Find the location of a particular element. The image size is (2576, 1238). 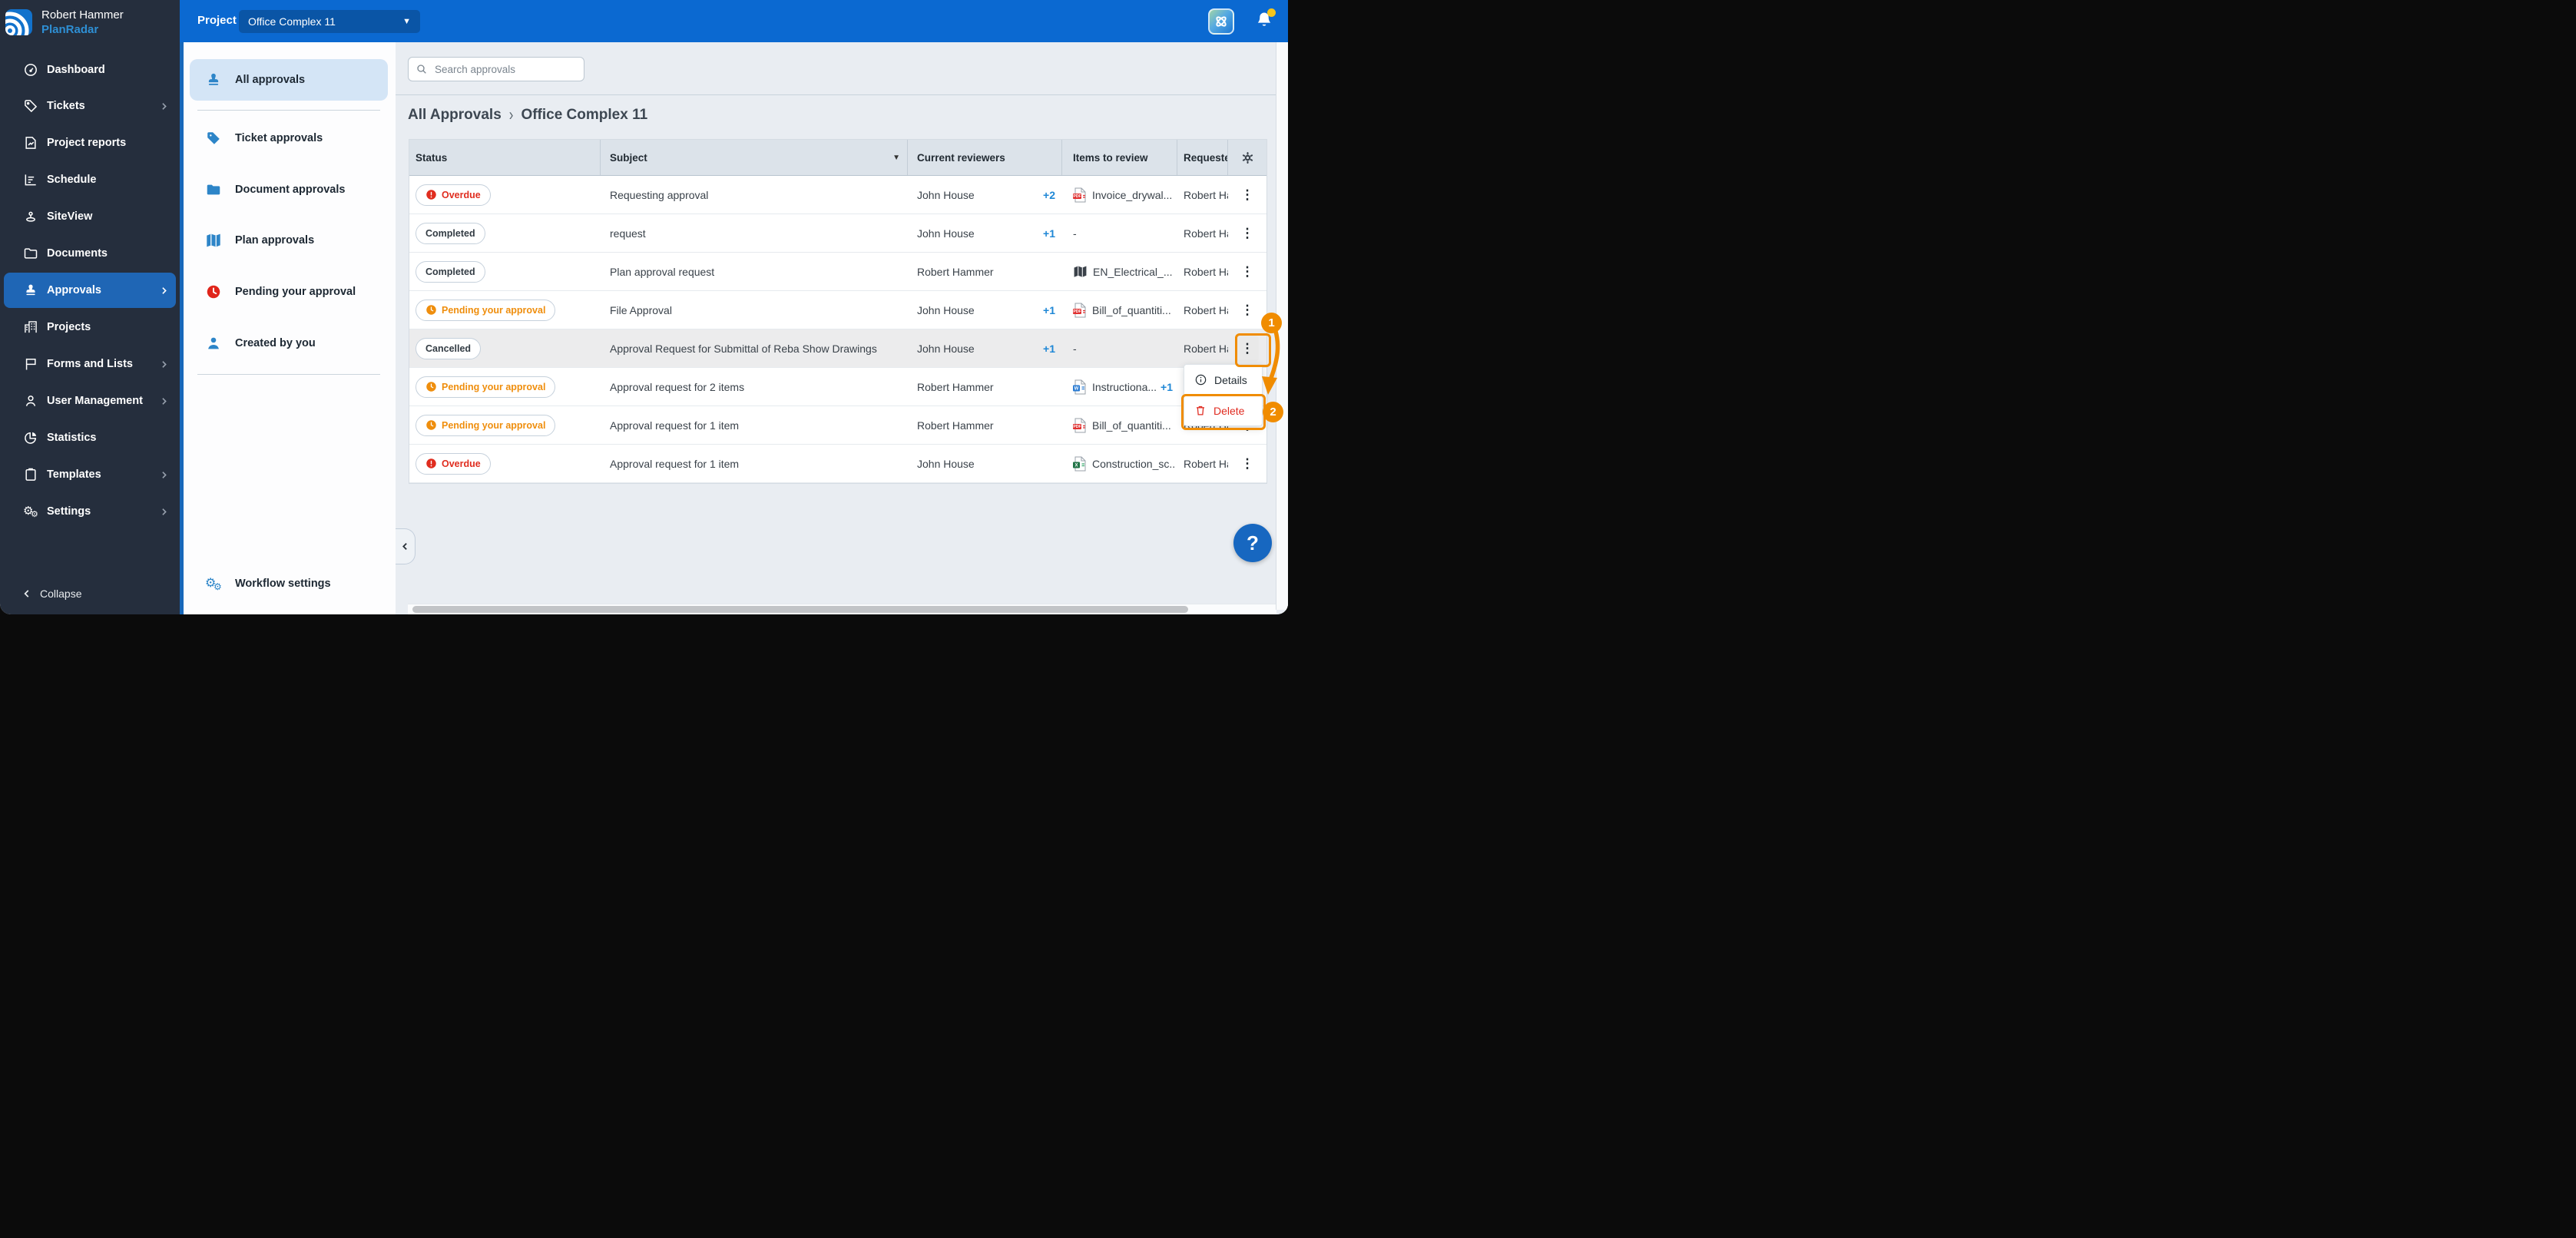

status-badge: Pending your approval is located at coordinates (486, 310).